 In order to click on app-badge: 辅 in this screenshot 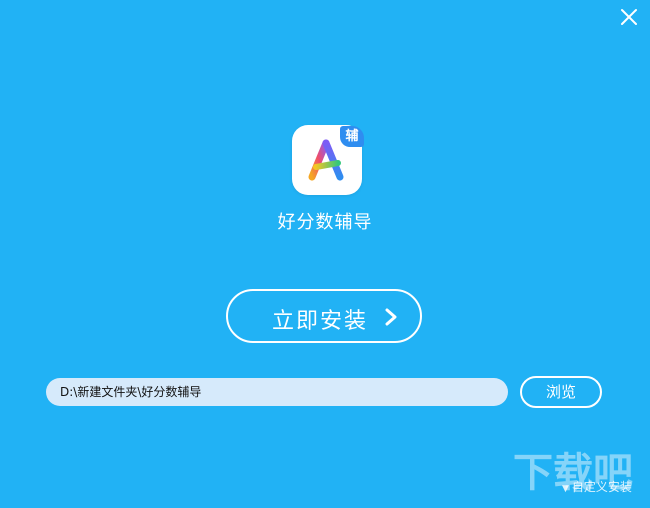, I will do `click(352, 136)`.